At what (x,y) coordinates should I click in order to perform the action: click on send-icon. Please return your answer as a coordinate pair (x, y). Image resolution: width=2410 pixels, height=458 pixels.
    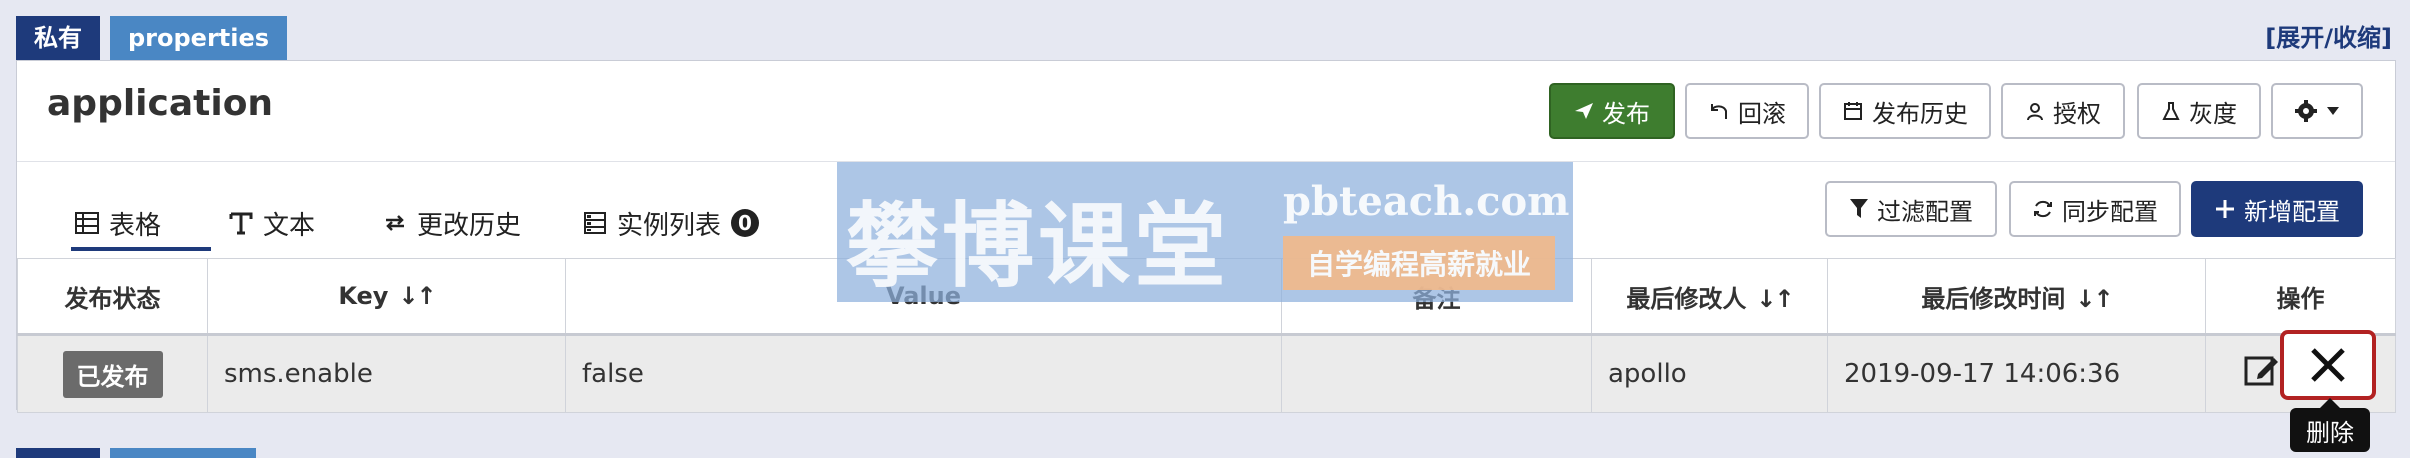
    Looking at the image, I should click on (1584, 111).